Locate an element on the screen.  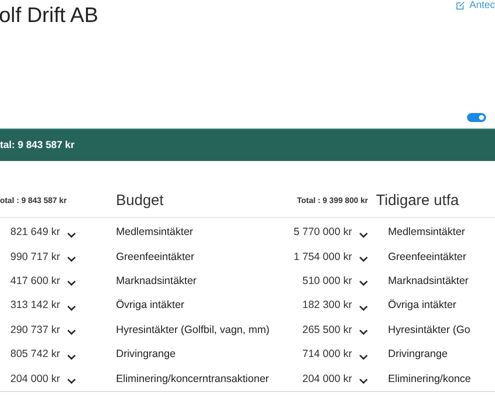
column-total: otal : 9 843 587 kr is located at coordinates (33, 200).